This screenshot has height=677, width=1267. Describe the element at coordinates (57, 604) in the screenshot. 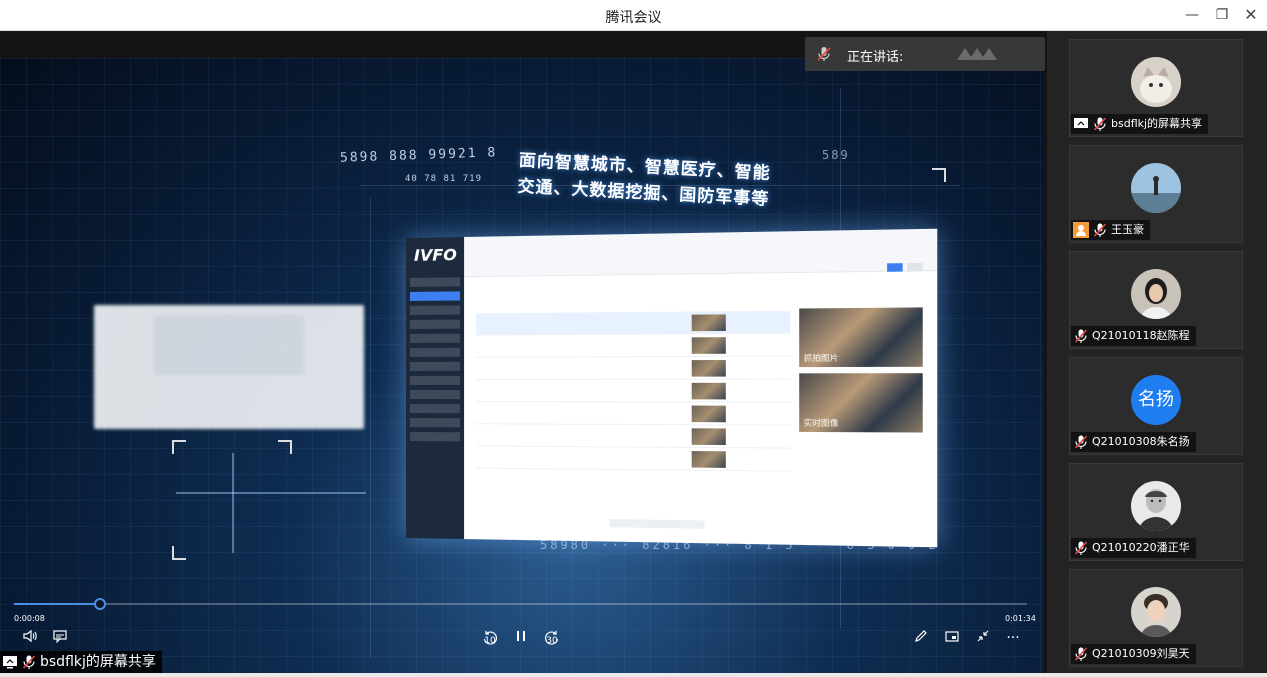

I see `progress-fill` at that location.